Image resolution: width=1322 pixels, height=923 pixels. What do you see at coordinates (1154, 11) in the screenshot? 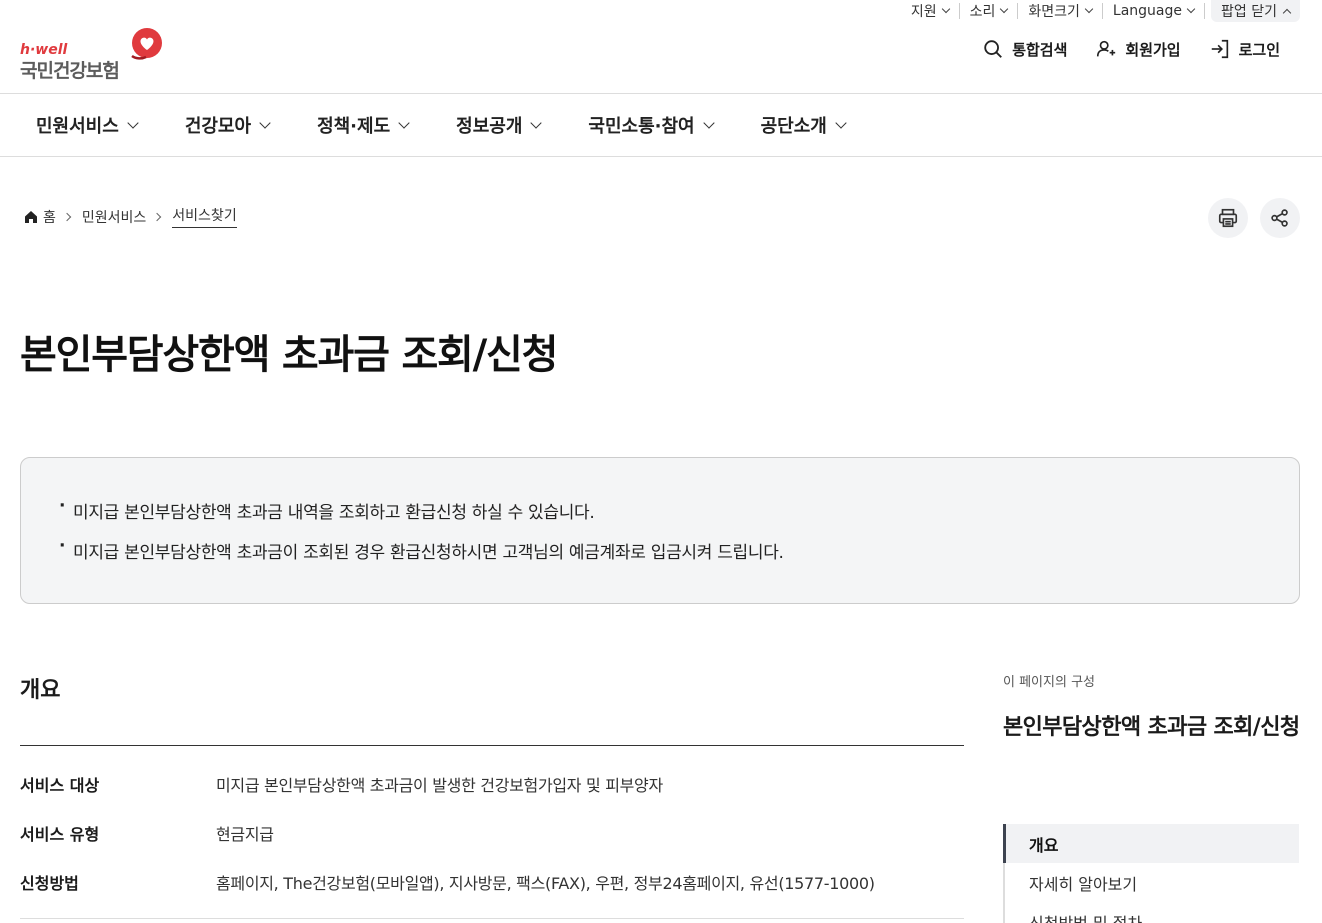
I see `util-language: Language` at bounding box center [1154, 11].